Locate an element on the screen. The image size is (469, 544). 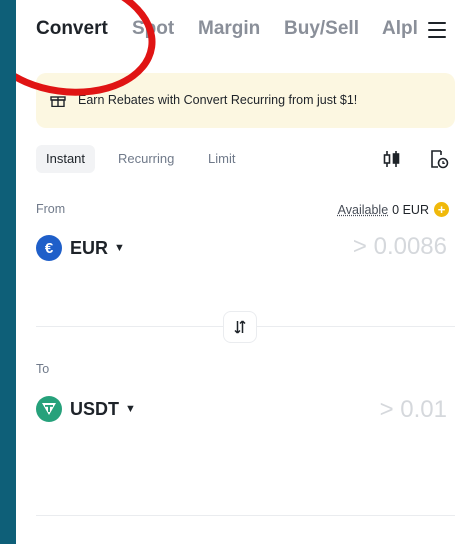
tab-limit: Limit is located at coordinates (221, 159).